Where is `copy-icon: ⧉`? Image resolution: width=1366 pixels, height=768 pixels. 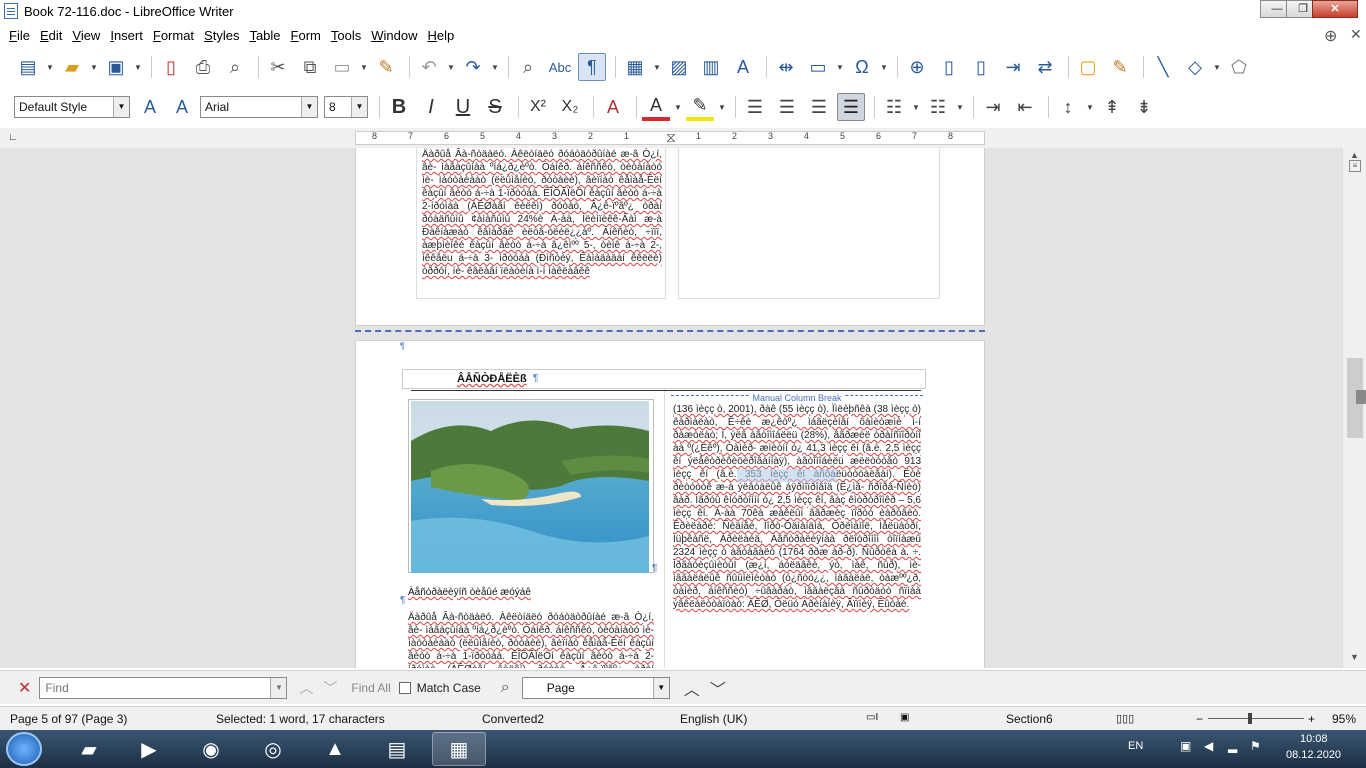 copy-icon: ⧉ is located at coordinates (310, 67).